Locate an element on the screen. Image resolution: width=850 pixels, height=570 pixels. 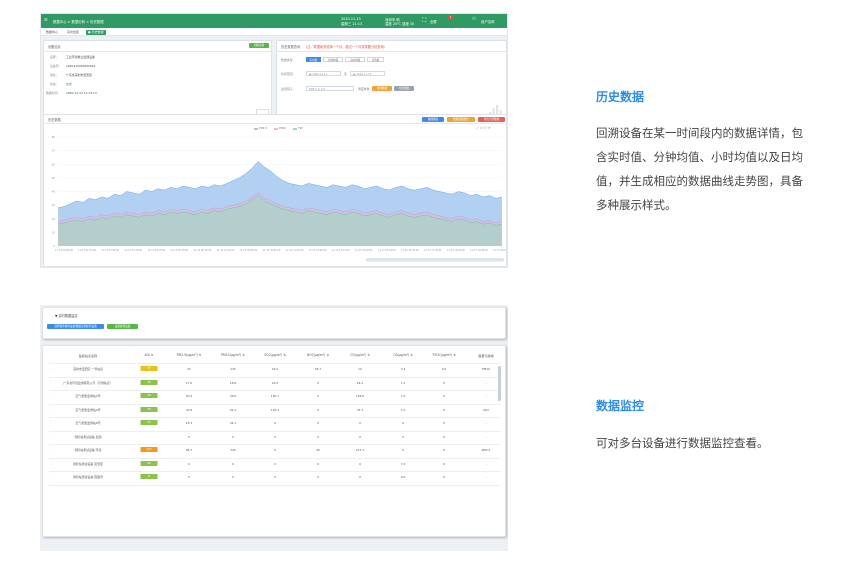
tab-data-center: 数据中心 is located at coordinates (52, 32).